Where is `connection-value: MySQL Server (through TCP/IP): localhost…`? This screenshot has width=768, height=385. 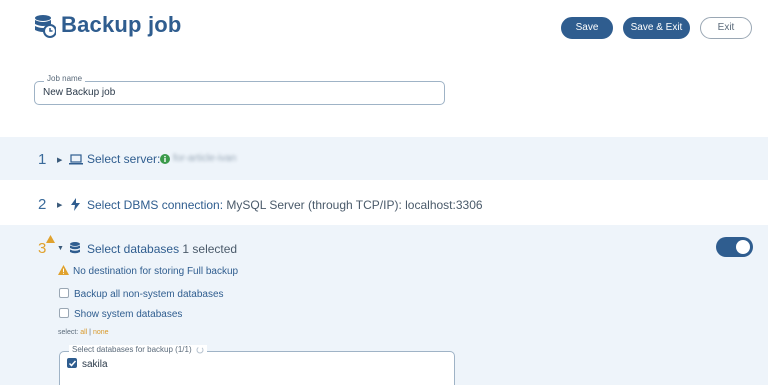
connection-value: MySQL Server (through TCP/IP): localhost… is located at coordinates (354, 205).